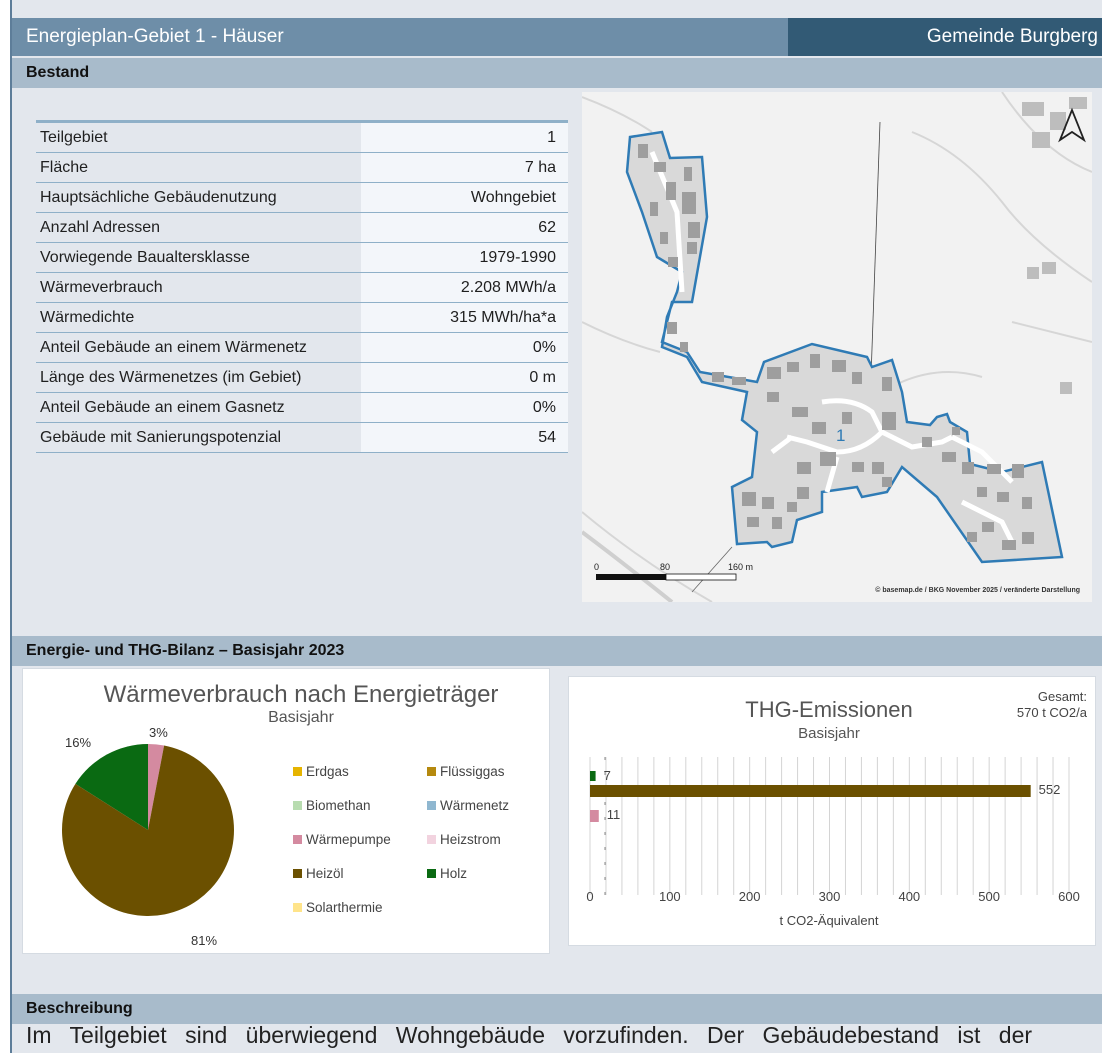 This screenshot has width=1102, height=1053. I want to click on area-number-label: 1, so click(841, 435).